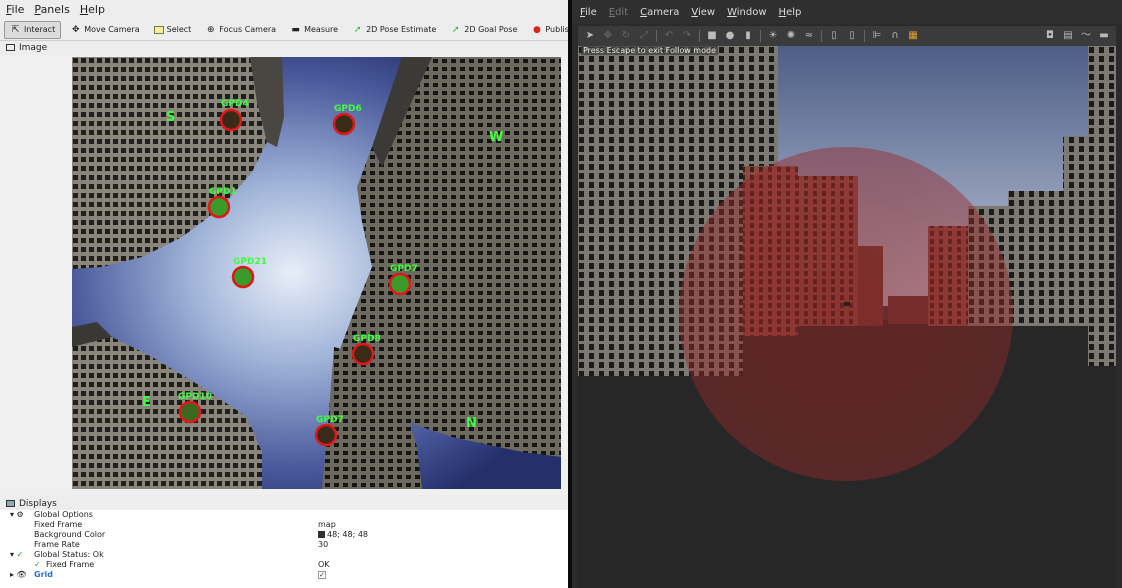 The image size is (1122, 588). I want to click on point-light-icon: ☀, so click(773, 36).